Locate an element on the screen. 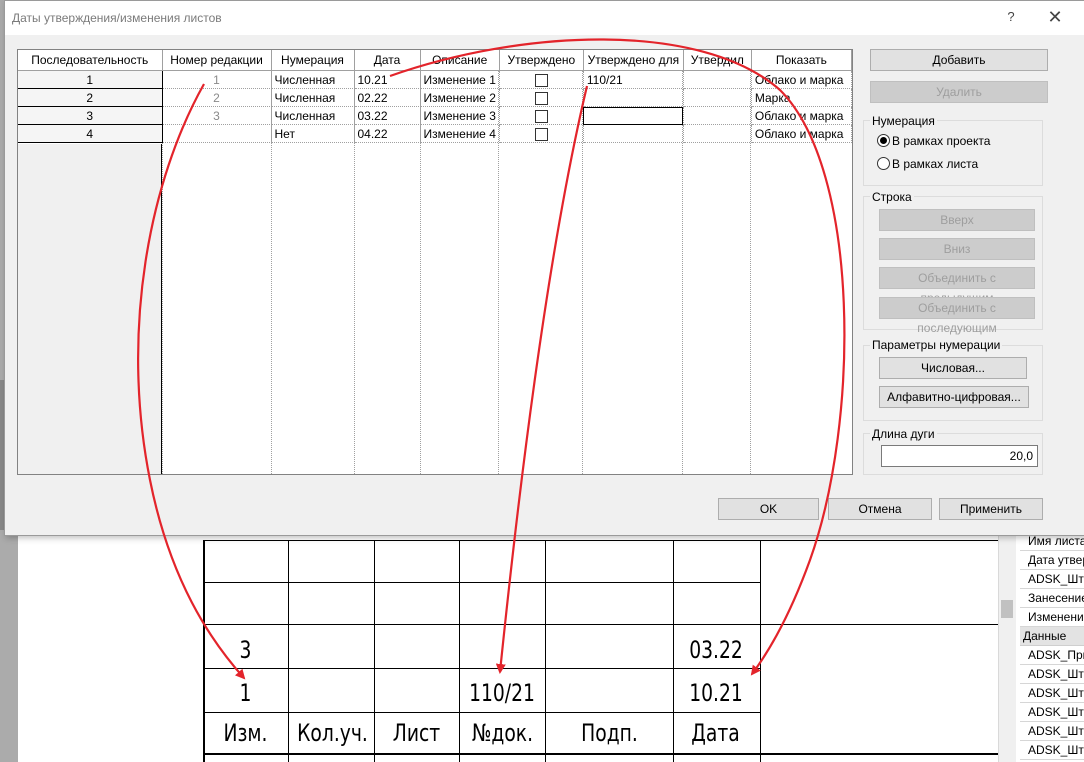 The width and height of the screenshot is (1084, 762). row-sequence: 4 is located at coordinates (90, 133).